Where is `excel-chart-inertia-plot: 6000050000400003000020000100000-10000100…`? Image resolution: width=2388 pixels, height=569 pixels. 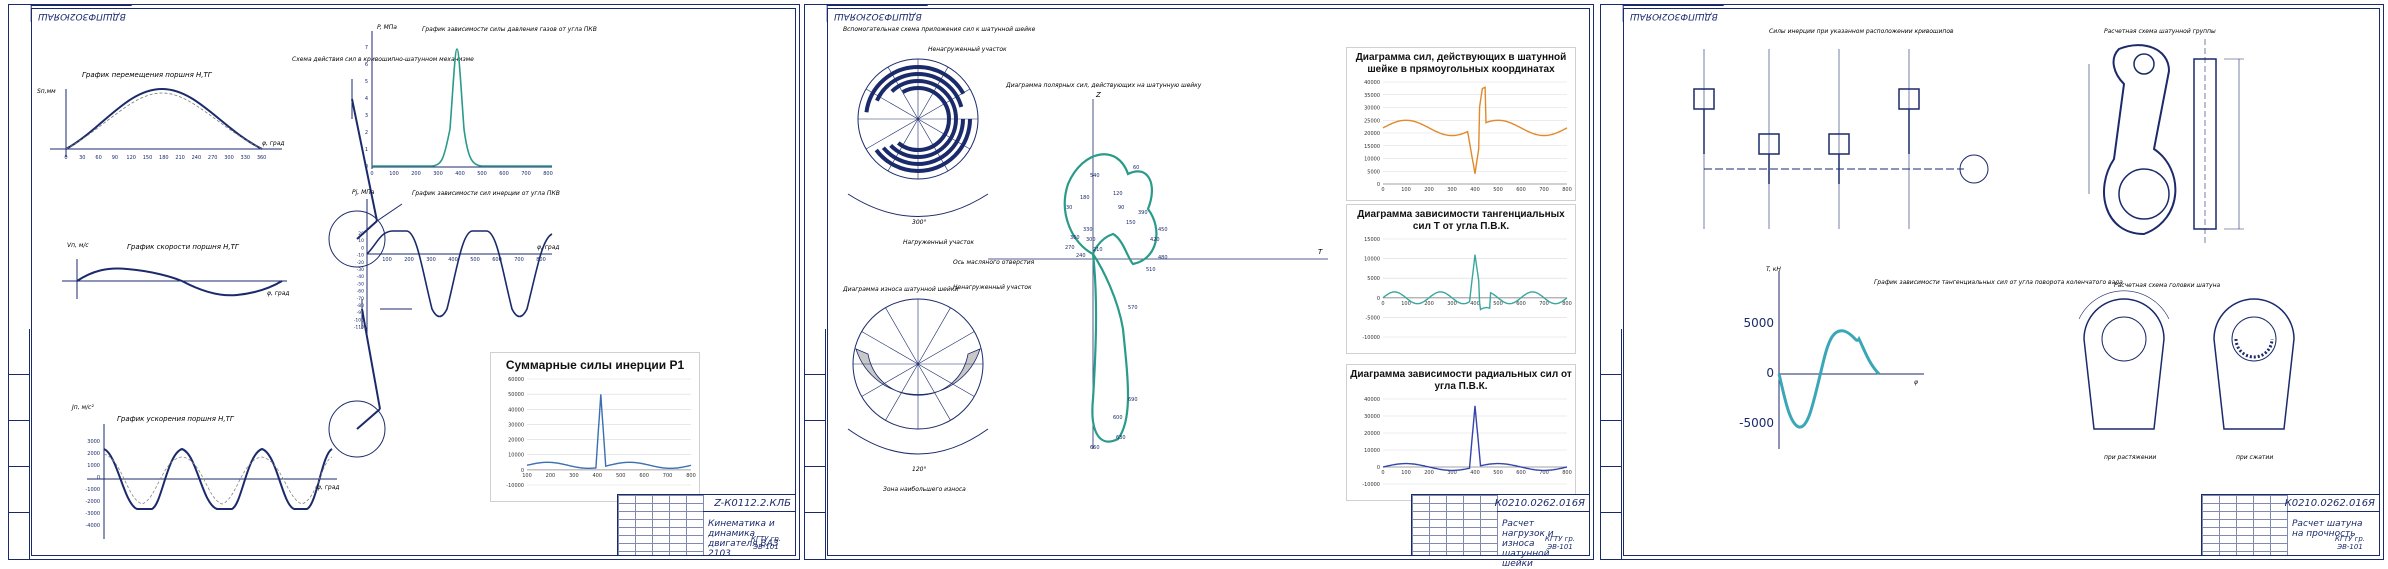
excel-chart-inertia-plot: 6000050000400003000020000100000-10000100… is located at coordinates (600, 433).